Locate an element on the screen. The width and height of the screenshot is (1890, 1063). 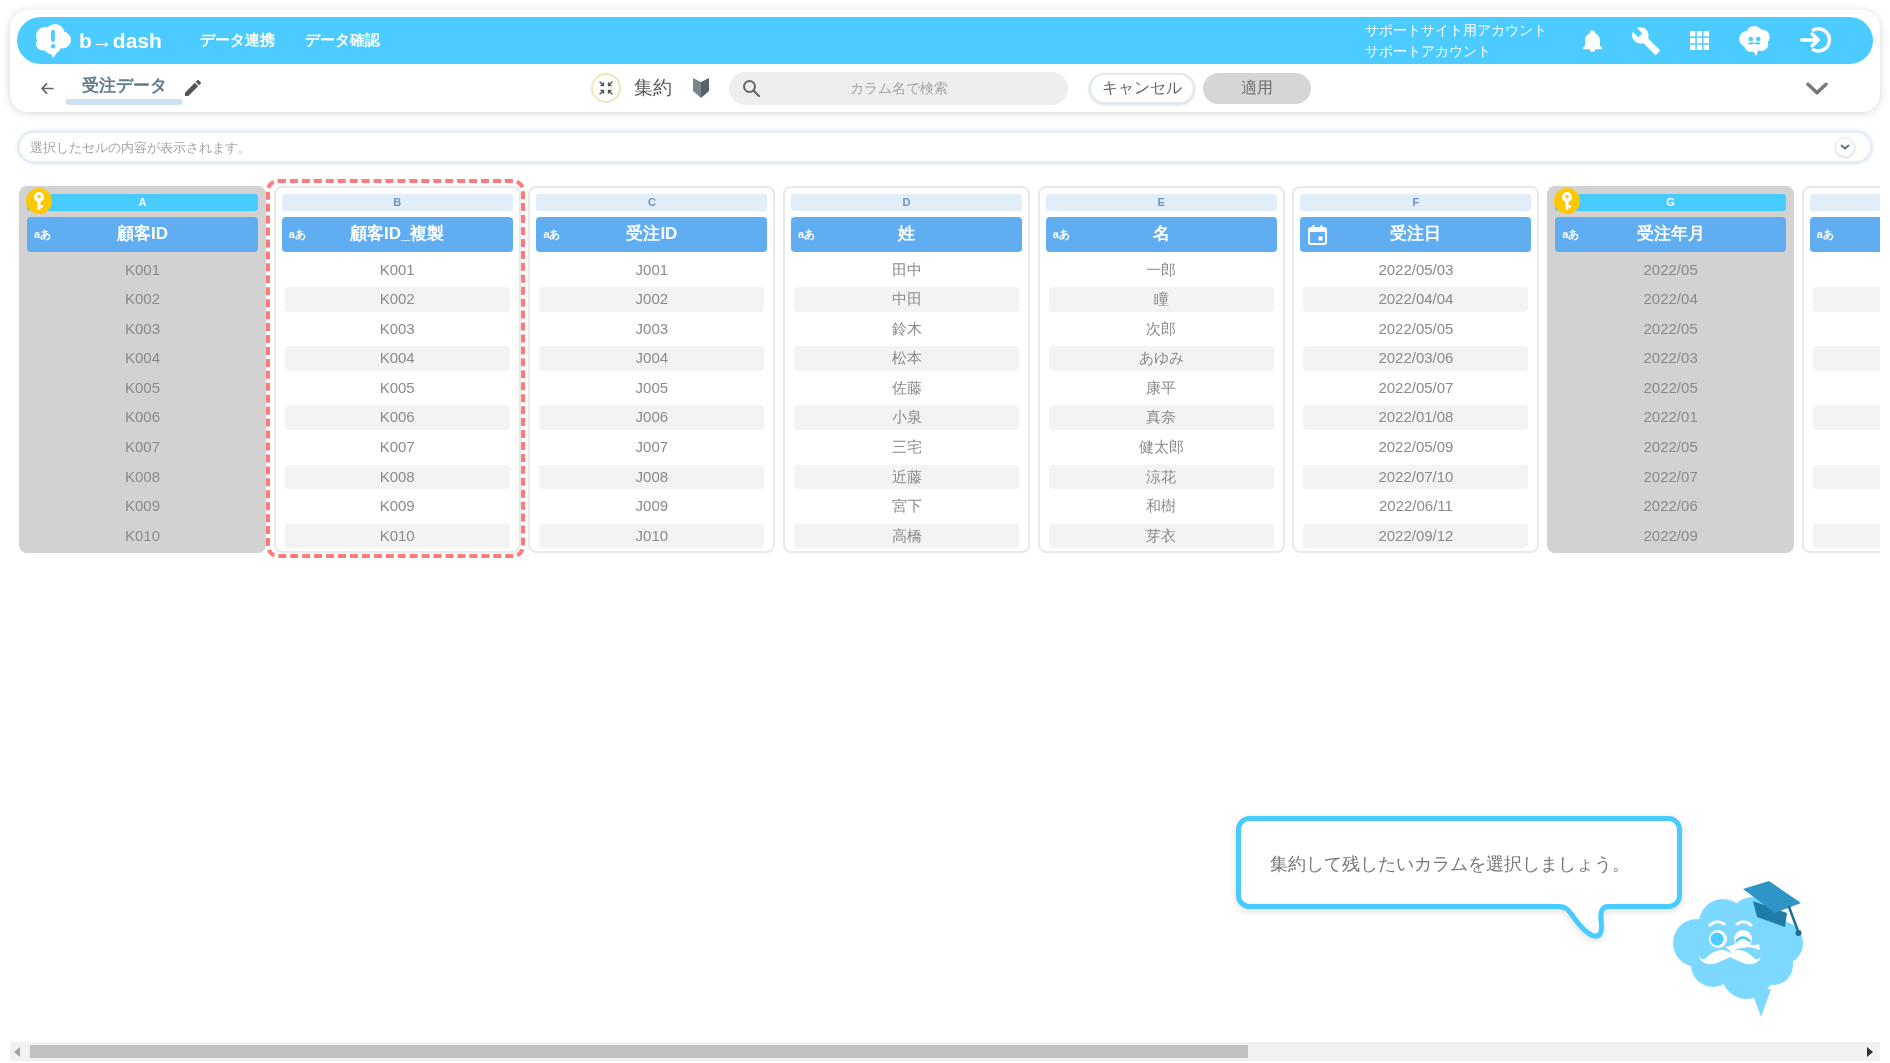
table-cell-text: 2022/09 is located at coordinates (1670, 535).